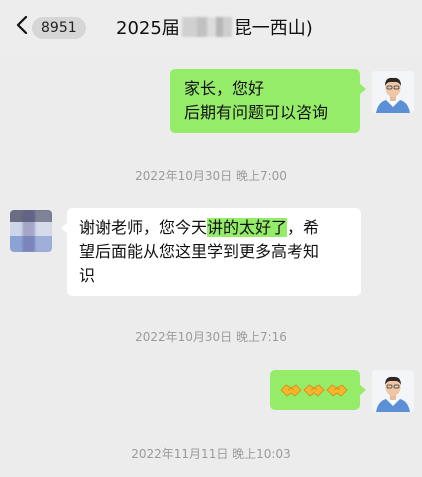 Image resolution: width=422 pixels, height=477 pixels. I want to click on message-line: 后期有问题可以咨询, so click(256, 112).